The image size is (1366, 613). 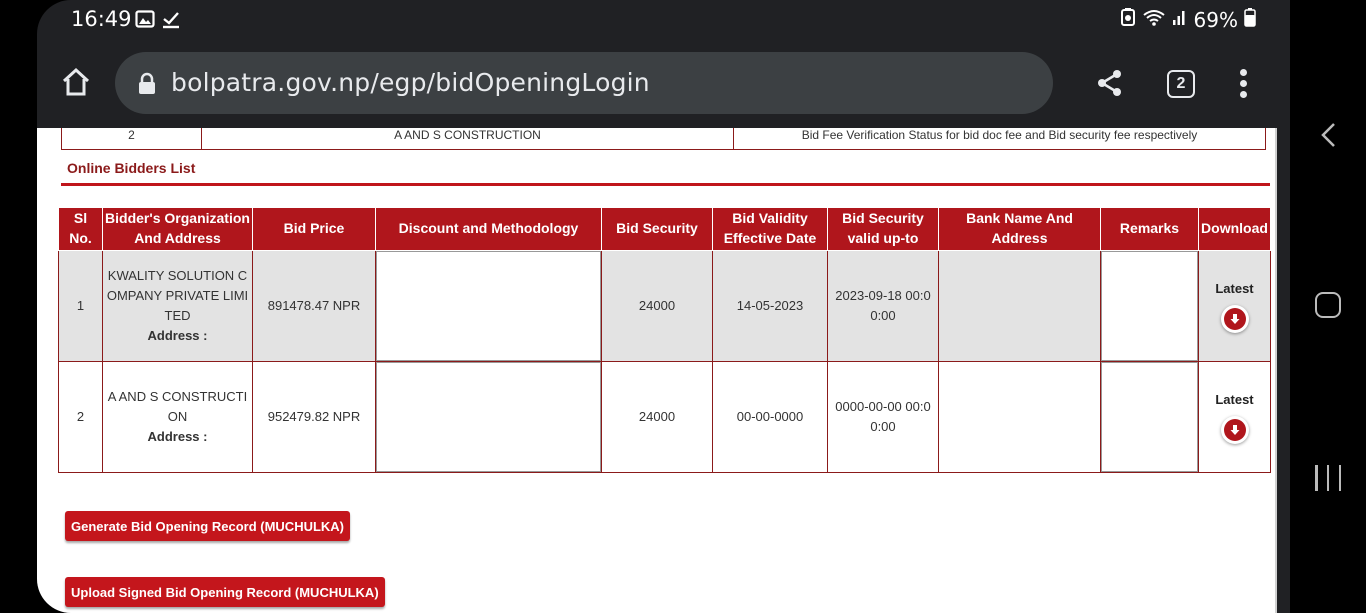 I want to click on download-done-icon, so click(x=171, y=21).